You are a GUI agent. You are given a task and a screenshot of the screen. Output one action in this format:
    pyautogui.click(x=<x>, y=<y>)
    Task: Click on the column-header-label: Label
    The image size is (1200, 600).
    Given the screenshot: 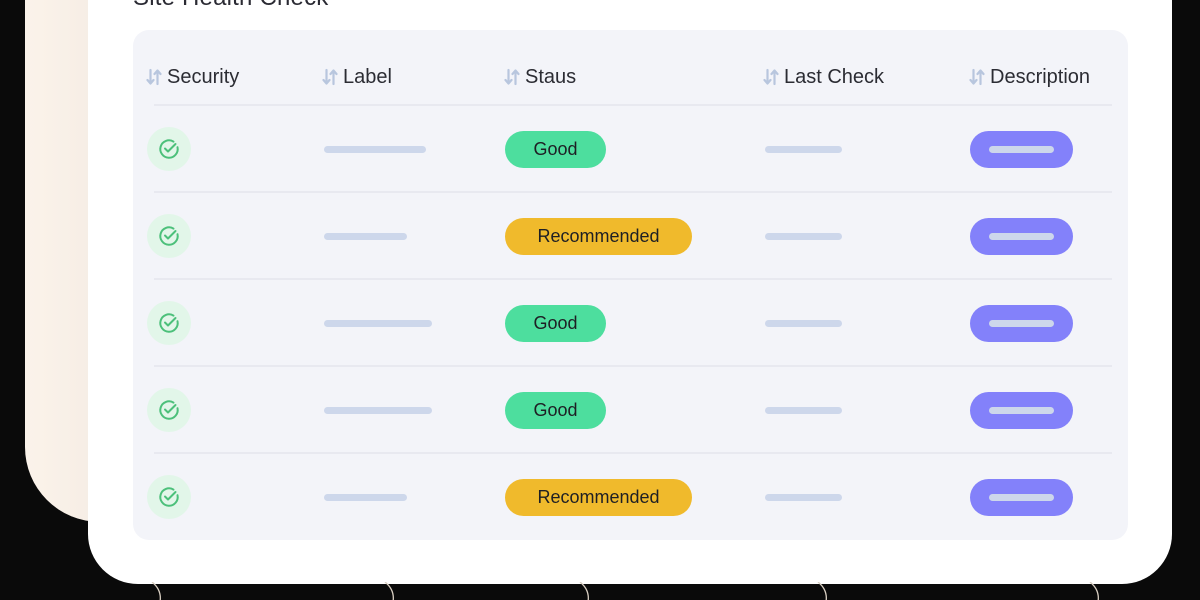 What is the action you would take?
    pyautogui.click(x=357, y=77)
    